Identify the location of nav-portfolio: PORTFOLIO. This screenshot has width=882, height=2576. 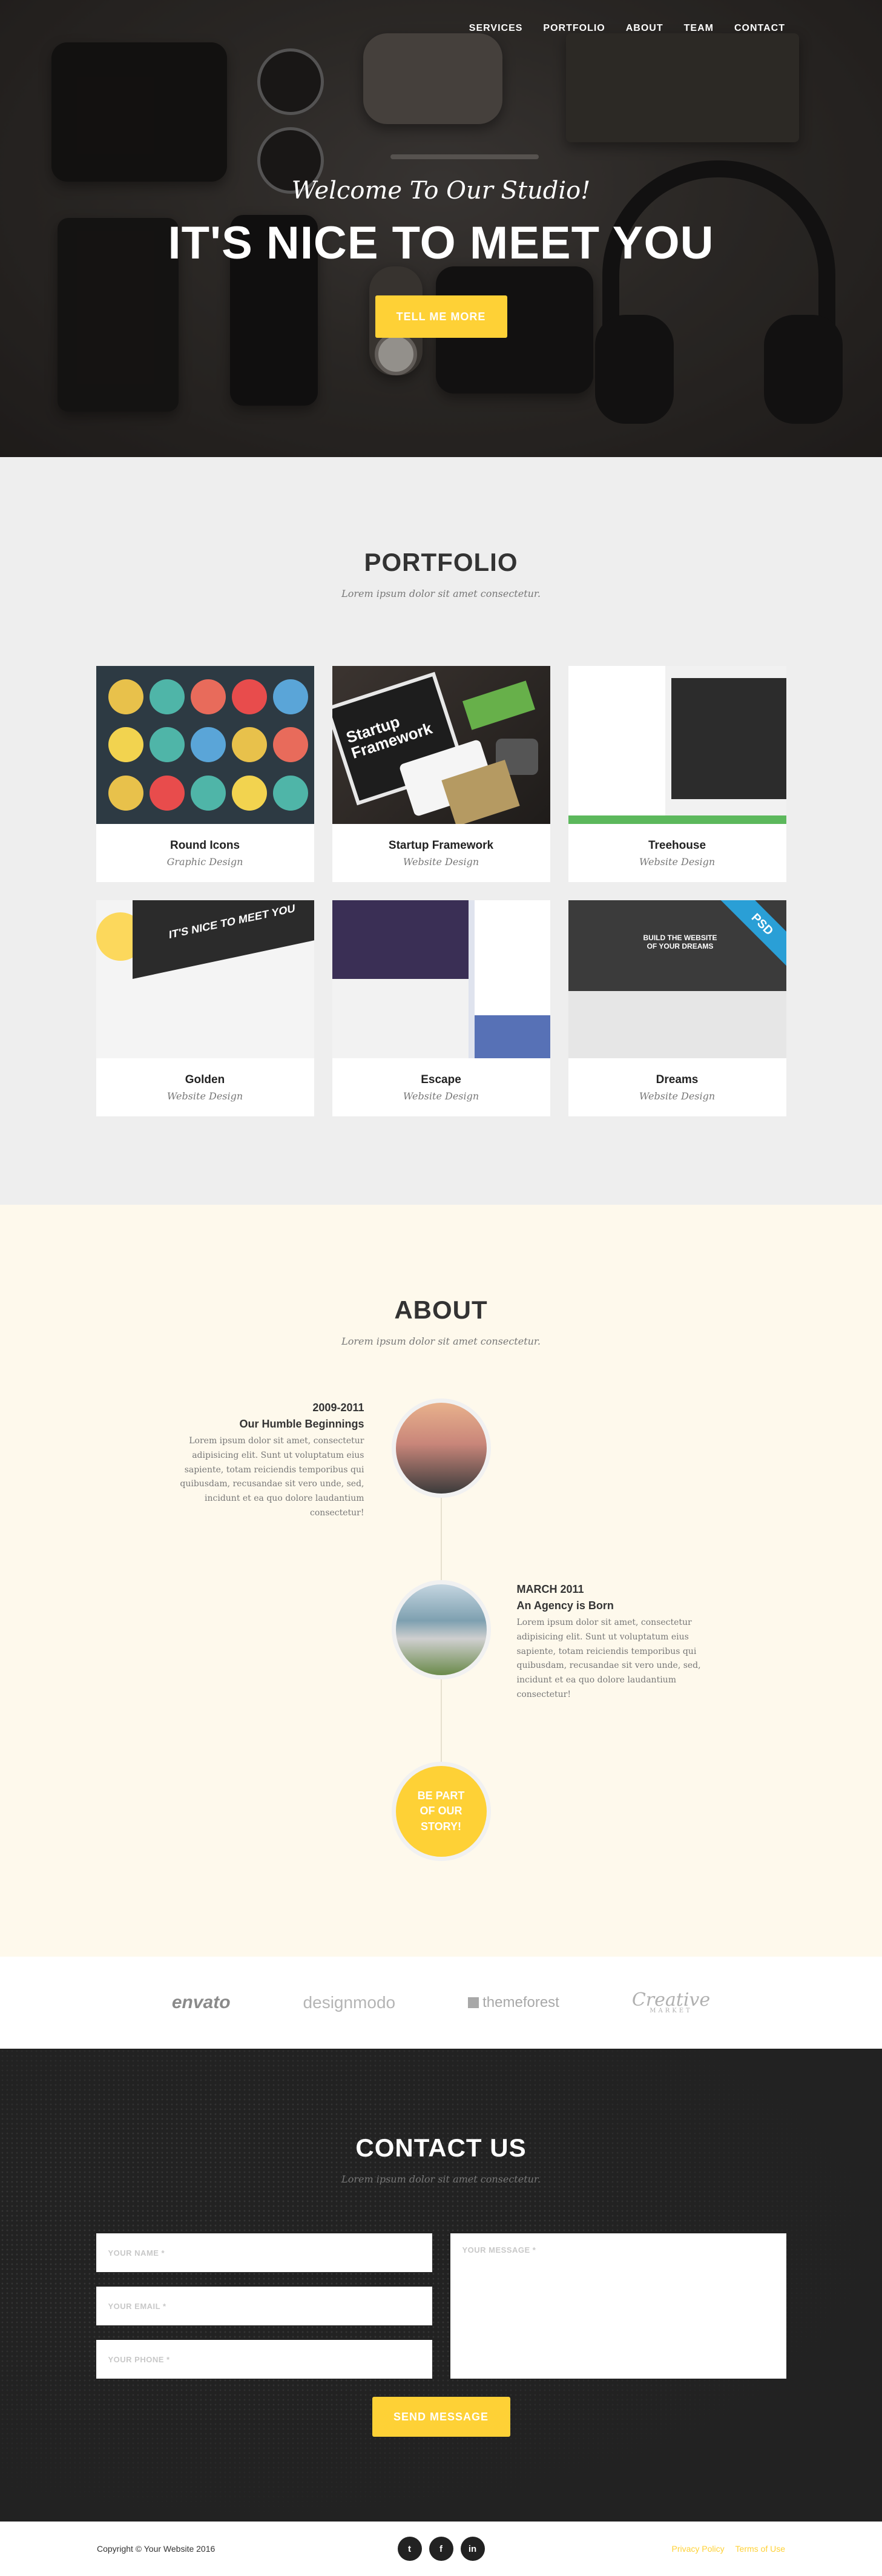
(574, 28).